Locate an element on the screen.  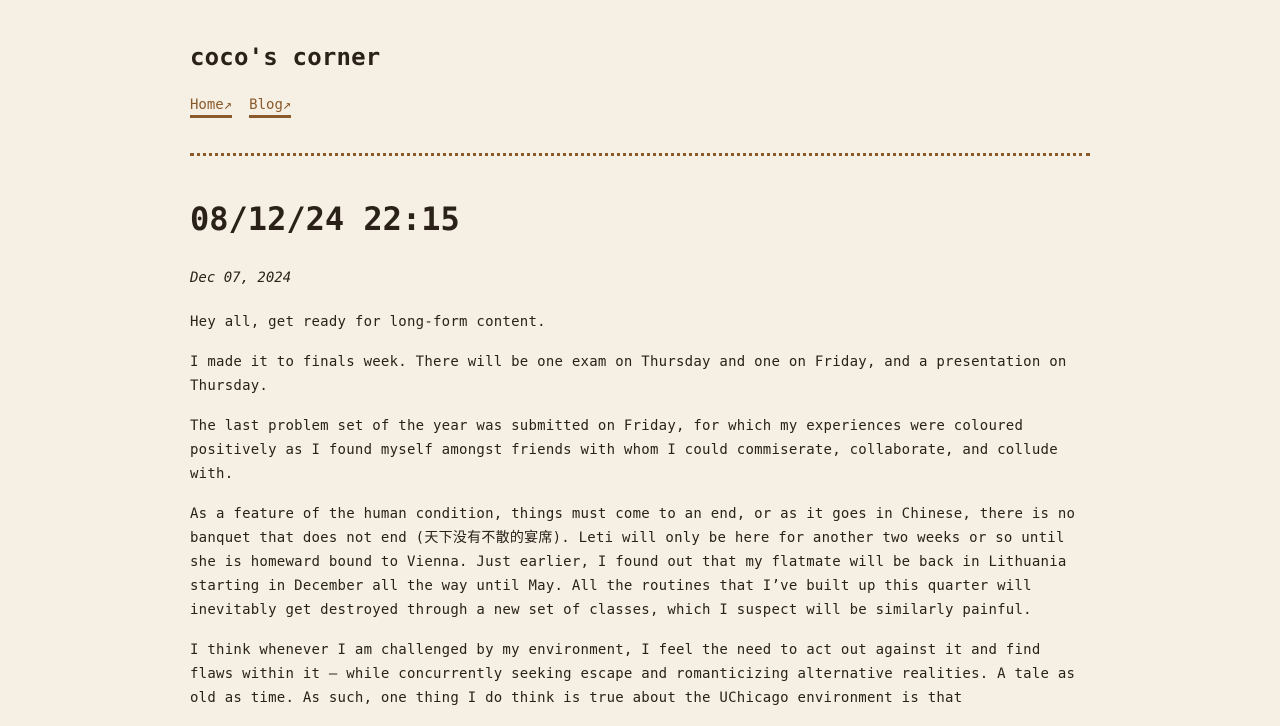
post-title: 08/12/24 22:15 is located at coordinates (325, 219).